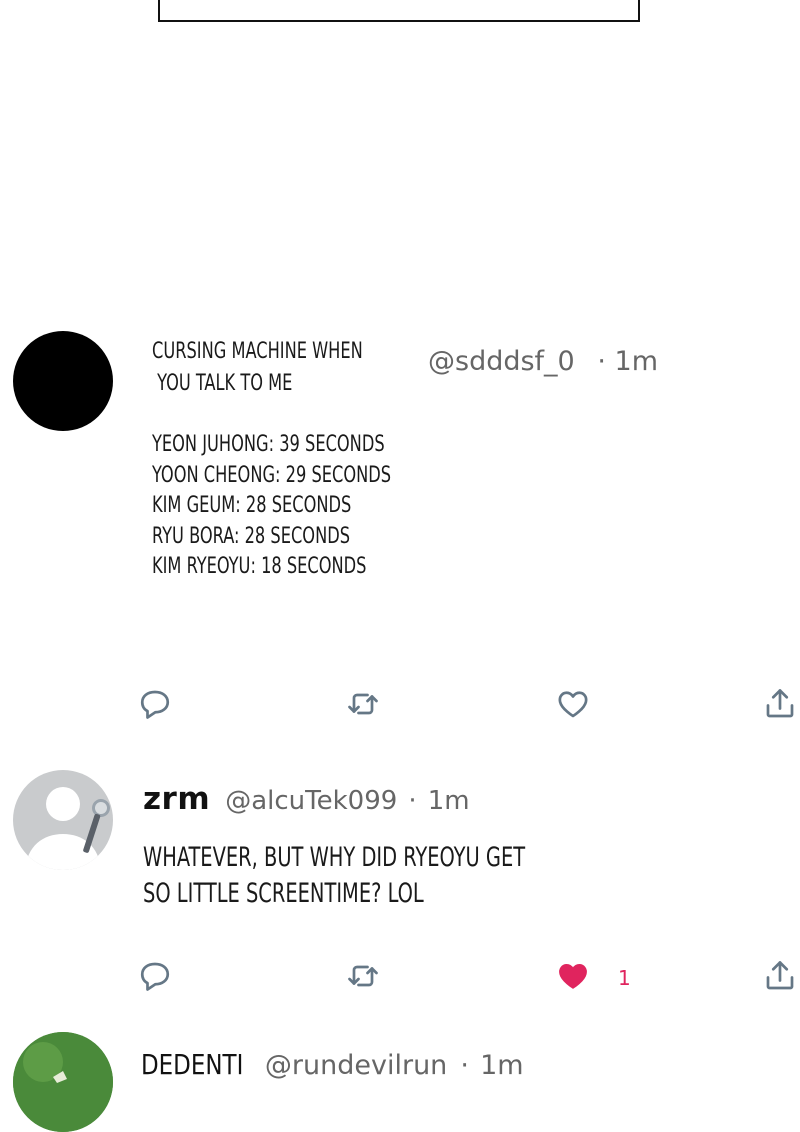 This screenshot has width=800, height=1132. I want to click on grass-photo-icon, so click(63, 1082).